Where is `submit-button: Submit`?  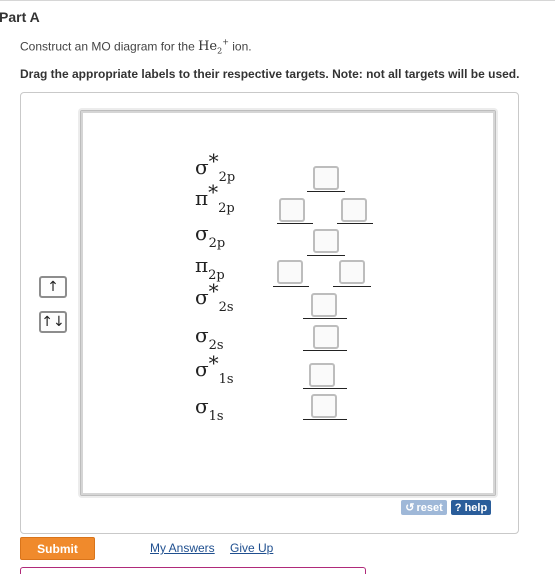 submit-button: Submit is located at coordinates (57, 548).